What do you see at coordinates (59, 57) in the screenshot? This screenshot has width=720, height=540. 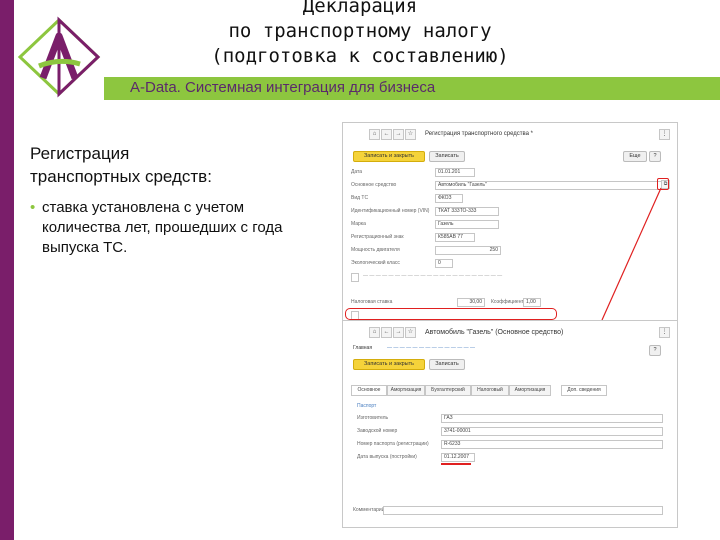 I see `a-data-logo` at bounding box center [59, 57].